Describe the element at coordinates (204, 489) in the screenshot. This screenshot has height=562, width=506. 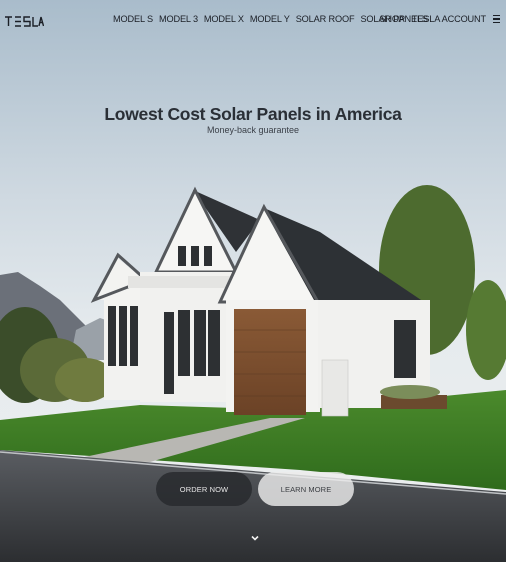
I see `order-now-button: ORDER NOW` at that location.